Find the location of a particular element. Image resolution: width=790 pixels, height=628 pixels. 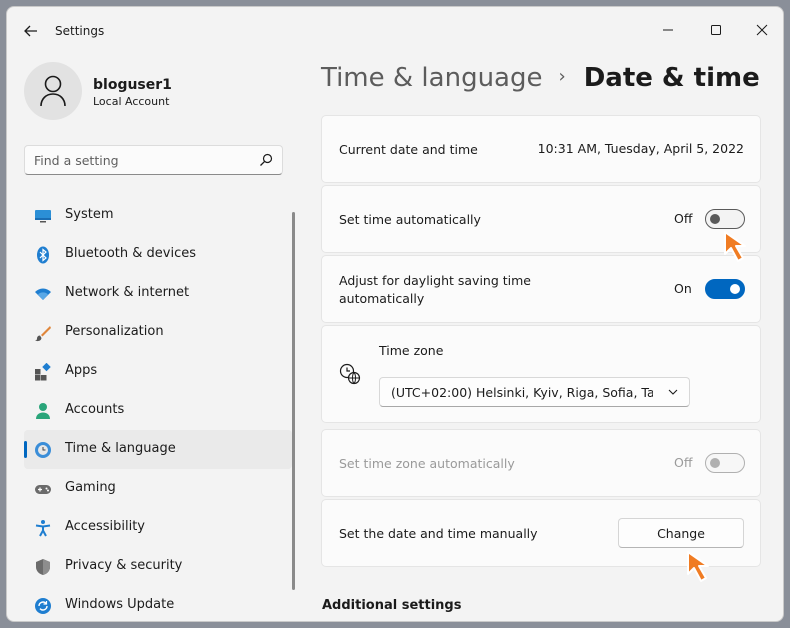

daylight-saving-label-line1: Adjust for daylight saving time is located at coordinates (435, 280).